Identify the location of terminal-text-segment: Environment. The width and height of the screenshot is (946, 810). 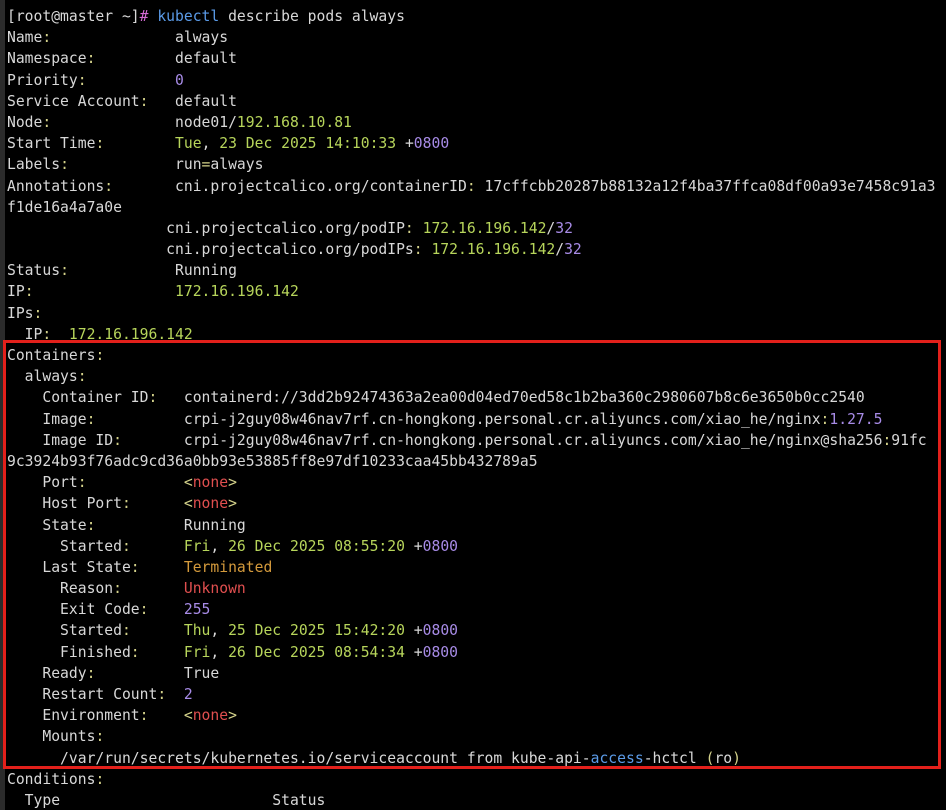
(73, 716).